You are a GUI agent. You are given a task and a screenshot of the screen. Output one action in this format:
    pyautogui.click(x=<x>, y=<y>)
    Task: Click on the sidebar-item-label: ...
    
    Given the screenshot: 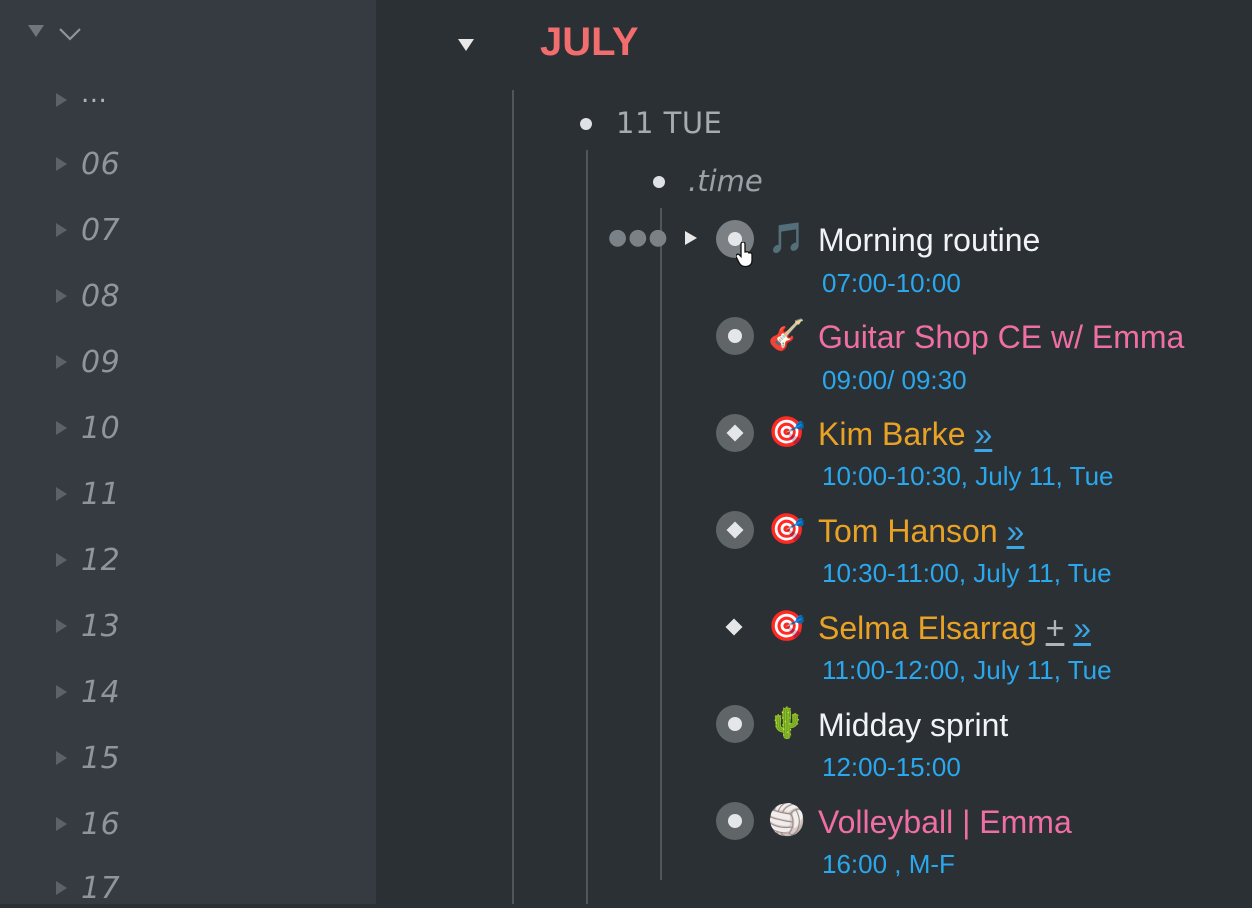 What is the action you would take?
    pyautogui.click(x=94, y=94)
    